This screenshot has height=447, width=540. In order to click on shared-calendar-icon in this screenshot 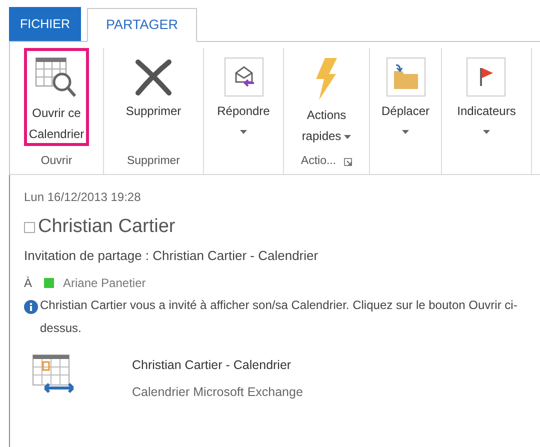, I will do `click(54, 375)`.